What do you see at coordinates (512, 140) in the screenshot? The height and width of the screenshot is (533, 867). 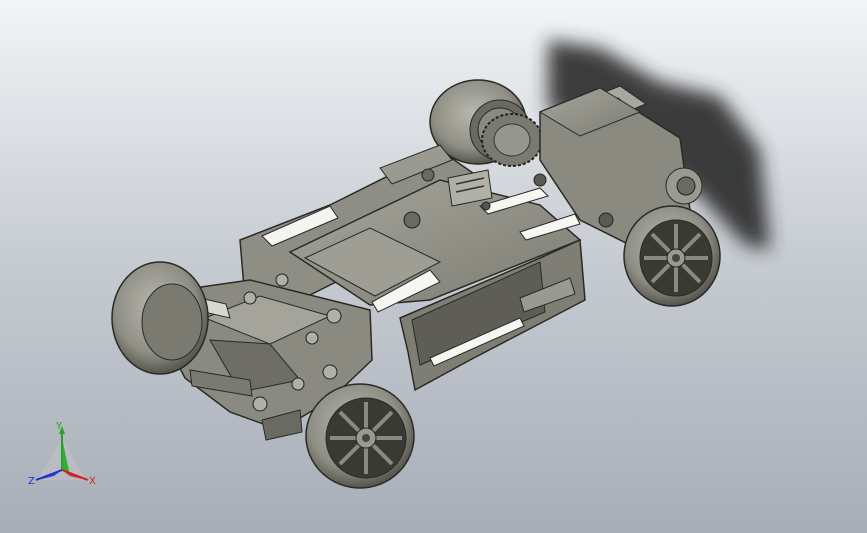 I see `rear-gear` at bounding box center [512, 140].